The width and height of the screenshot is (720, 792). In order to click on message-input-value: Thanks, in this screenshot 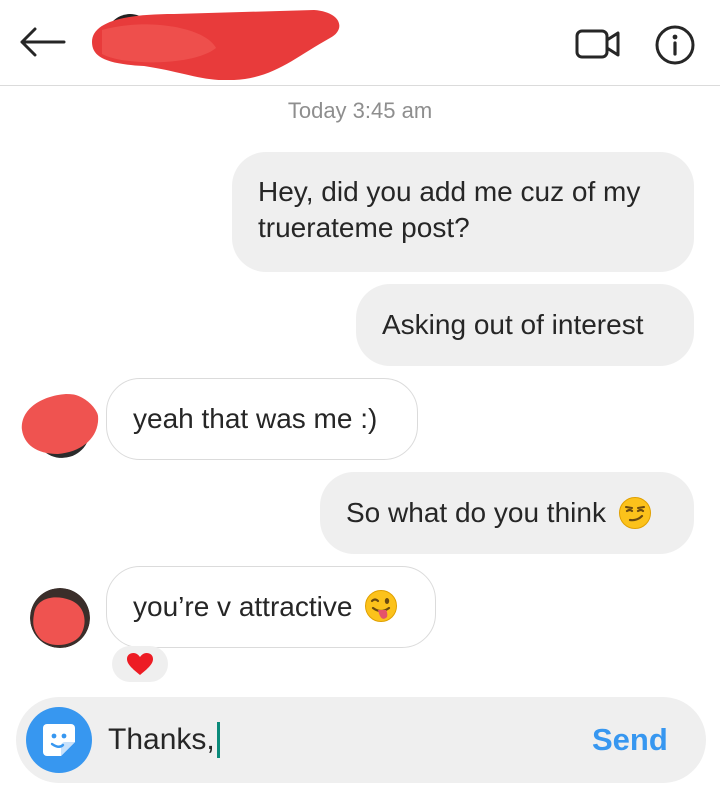, I will do `click(161, 739)`.